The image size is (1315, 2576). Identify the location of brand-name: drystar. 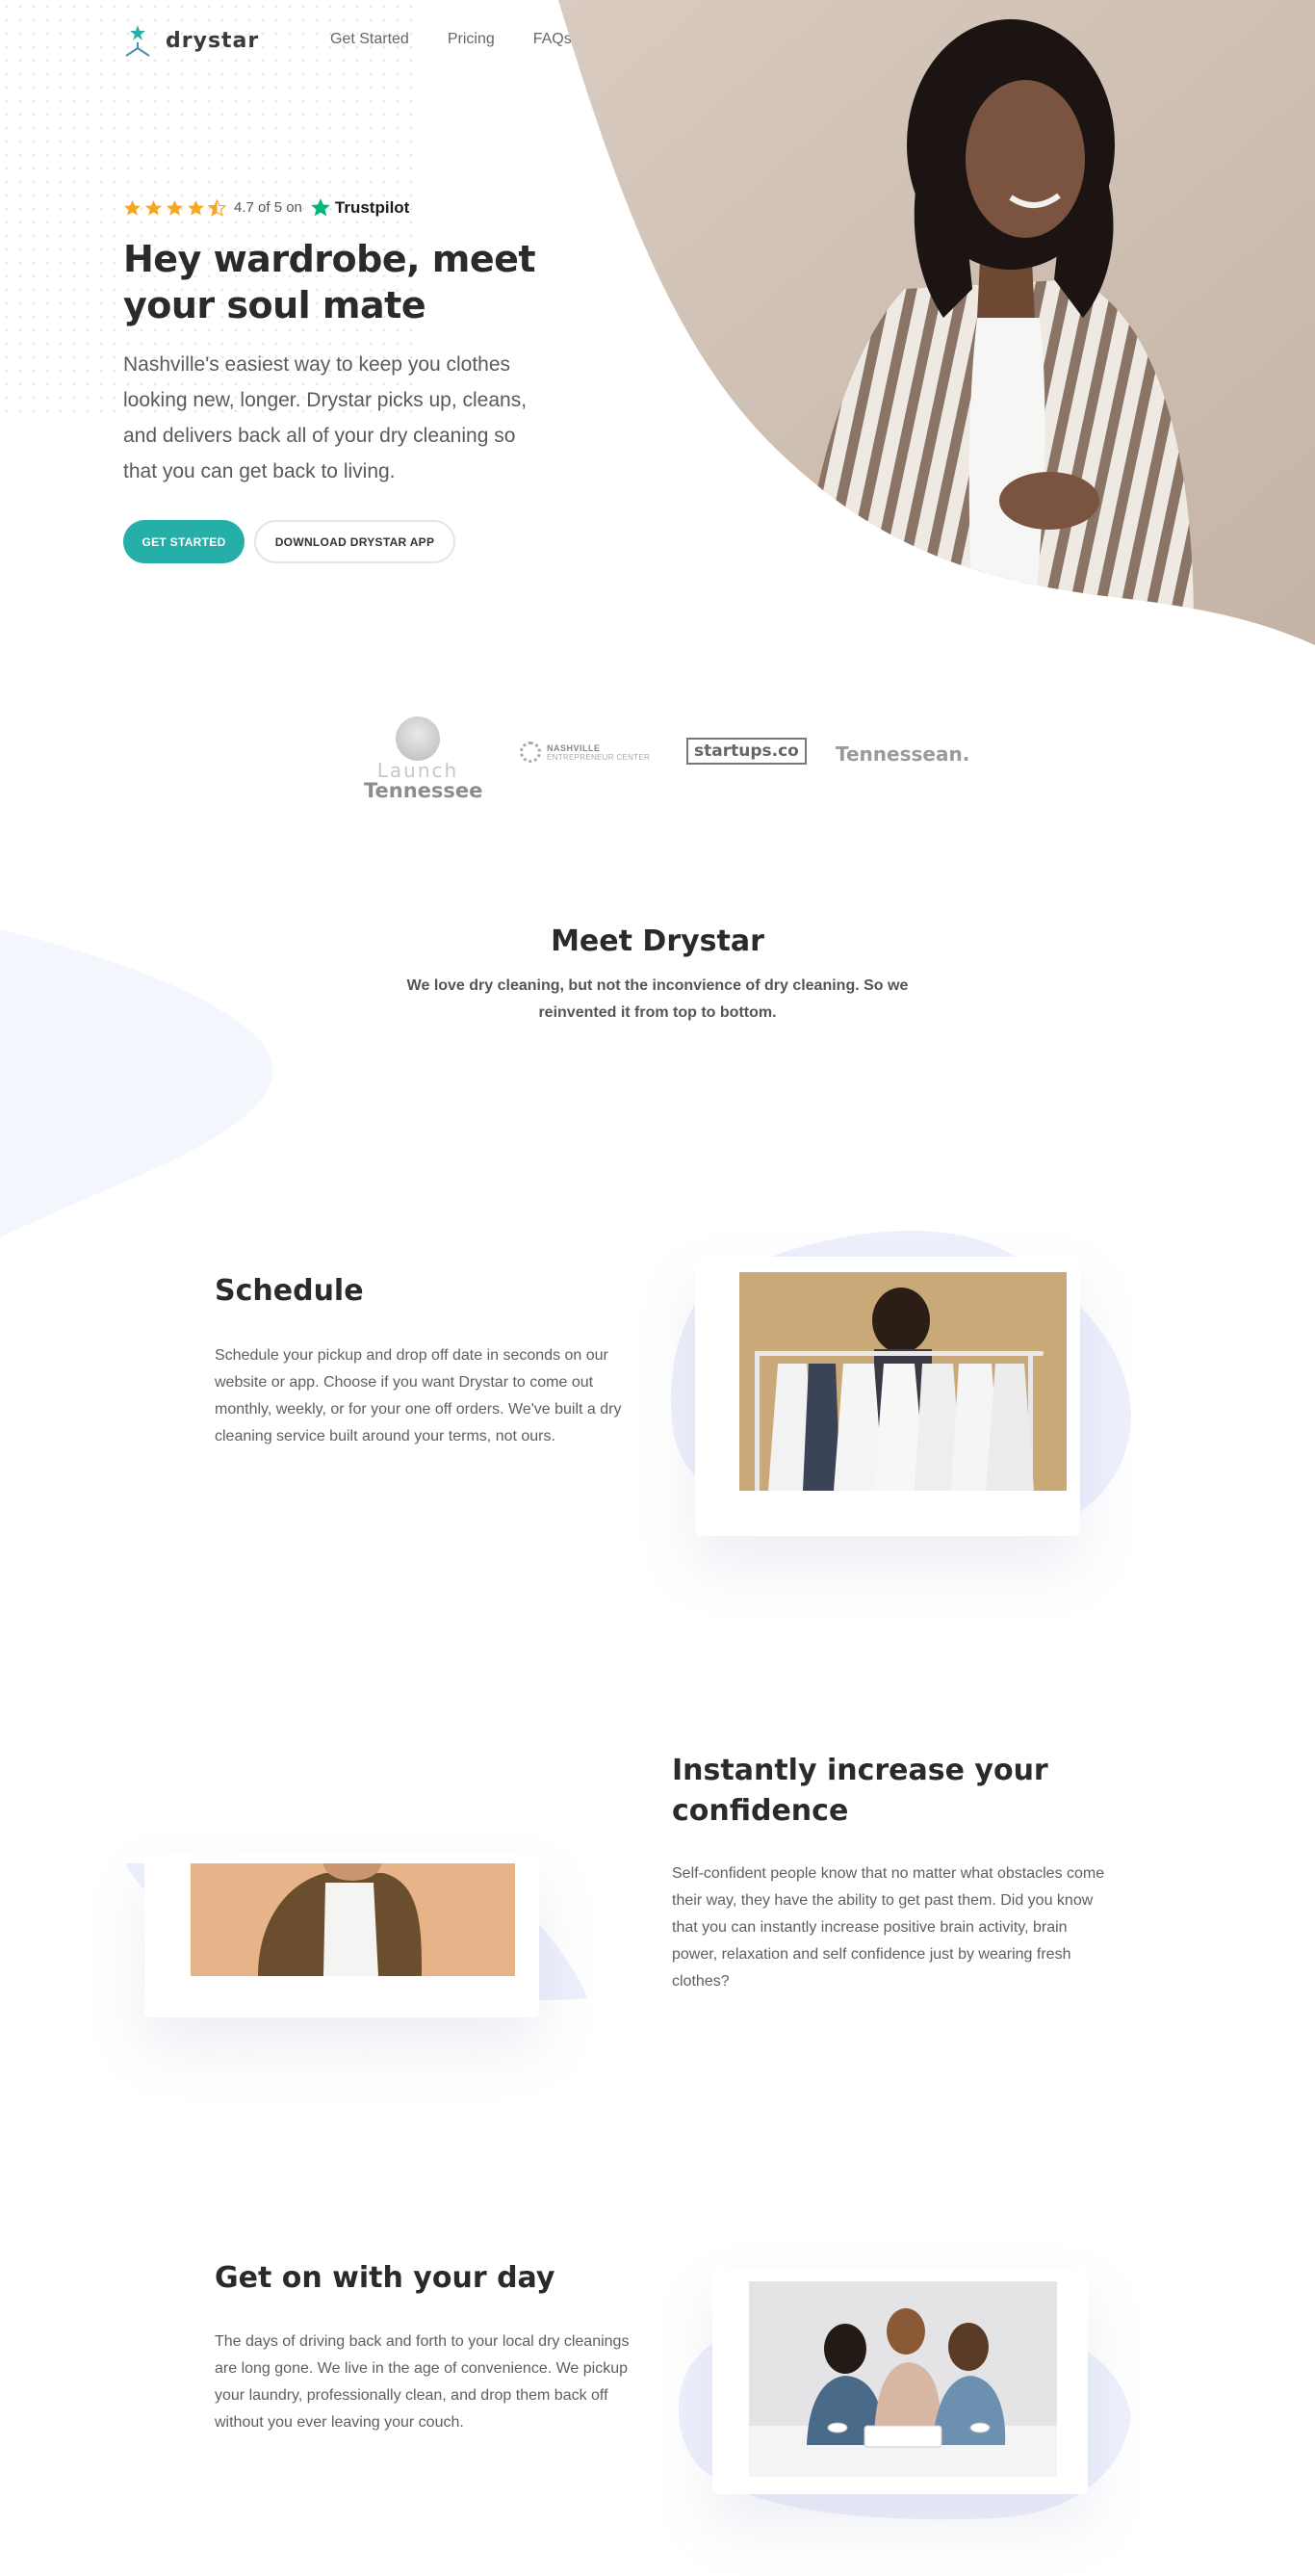
(213, 40).